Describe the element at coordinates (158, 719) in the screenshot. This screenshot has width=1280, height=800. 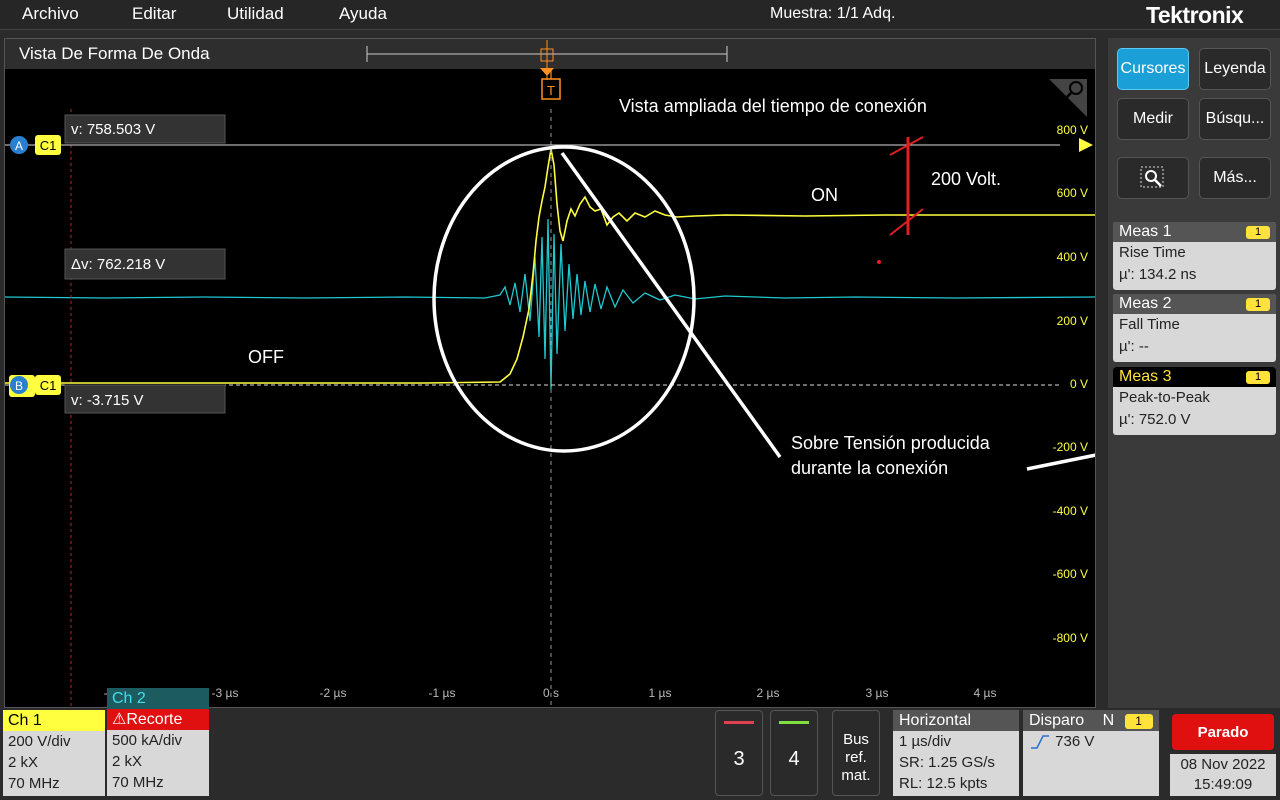
I see `ch2-clipping-warning: ⚠Recorte` at that location.